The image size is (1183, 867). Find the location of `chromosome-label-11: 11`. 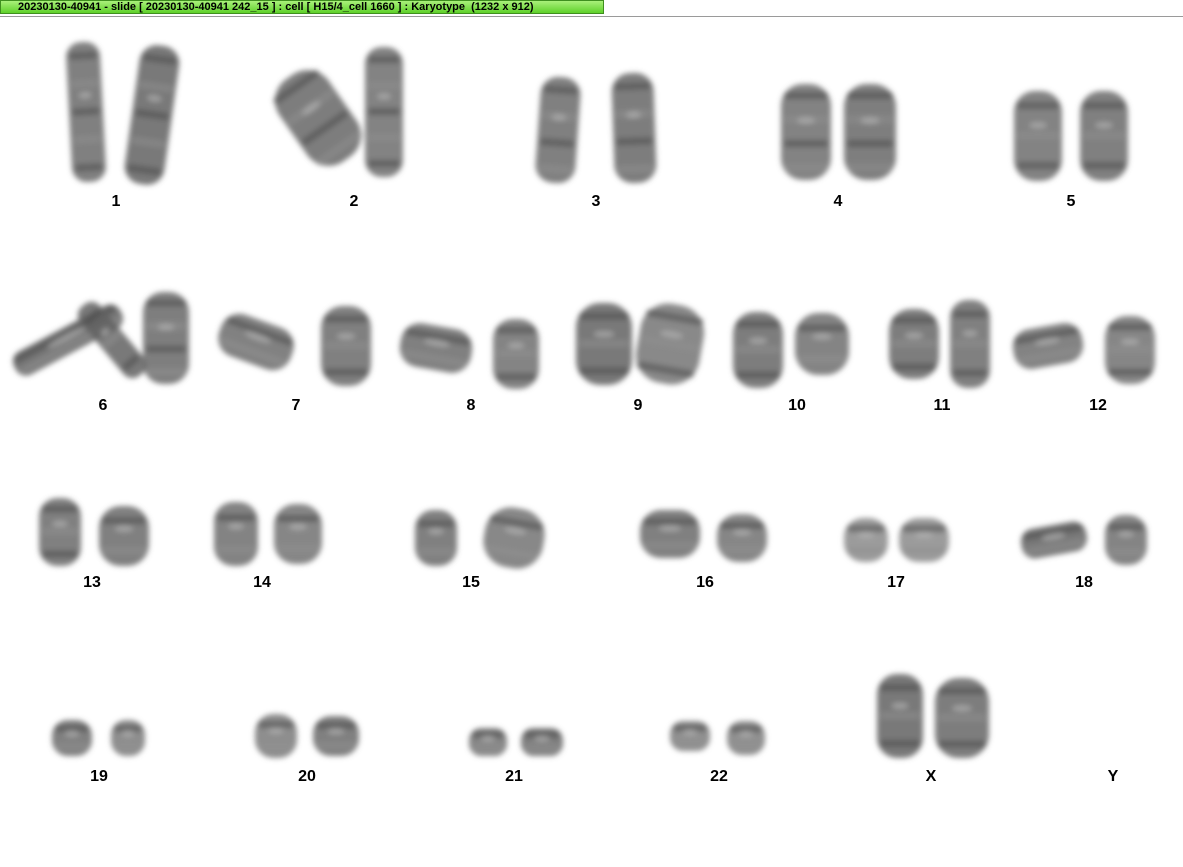

chromosome-label-11: 11 is located at coordinates (942, 405).